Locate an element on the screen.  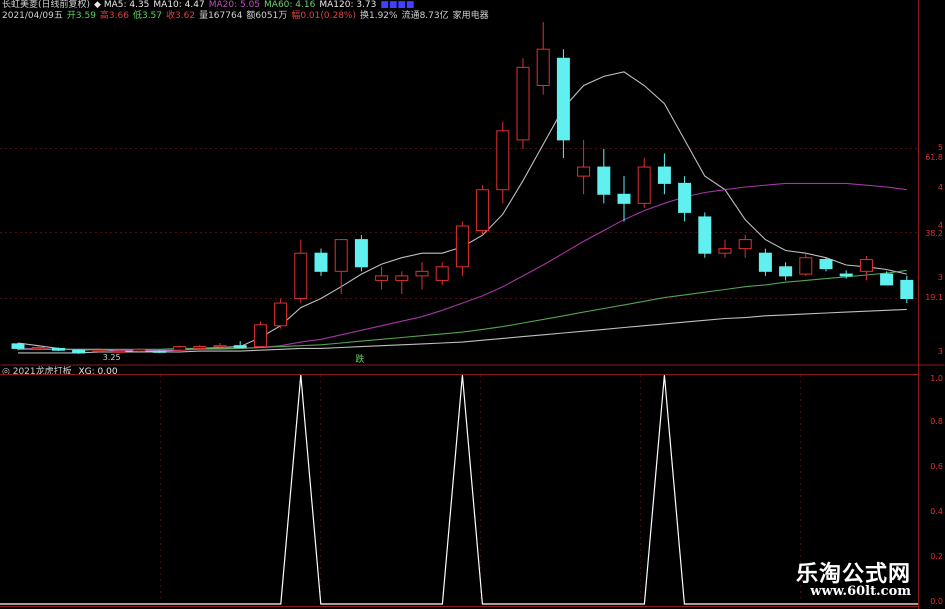
ma-line-ma60 is located at coordinates (462, 309).